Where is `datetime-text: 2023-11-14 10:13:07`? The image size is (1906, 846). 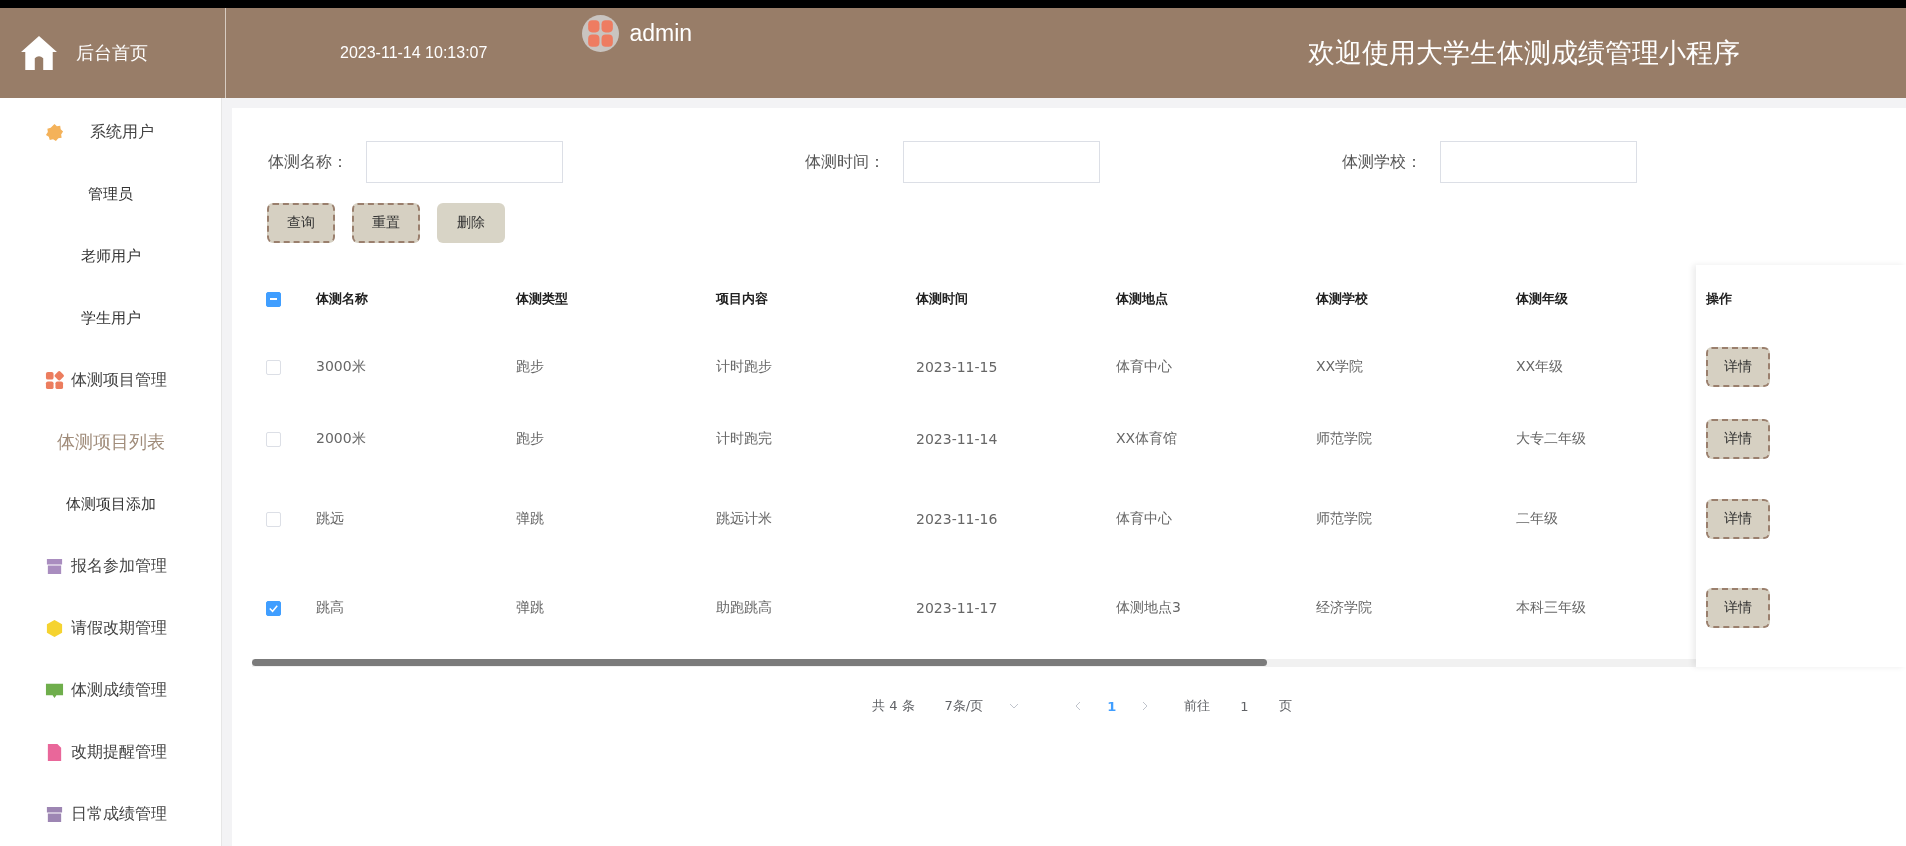
datetime-text: 2023-11-14 10:13:07 is located at coordinates (414, 53).